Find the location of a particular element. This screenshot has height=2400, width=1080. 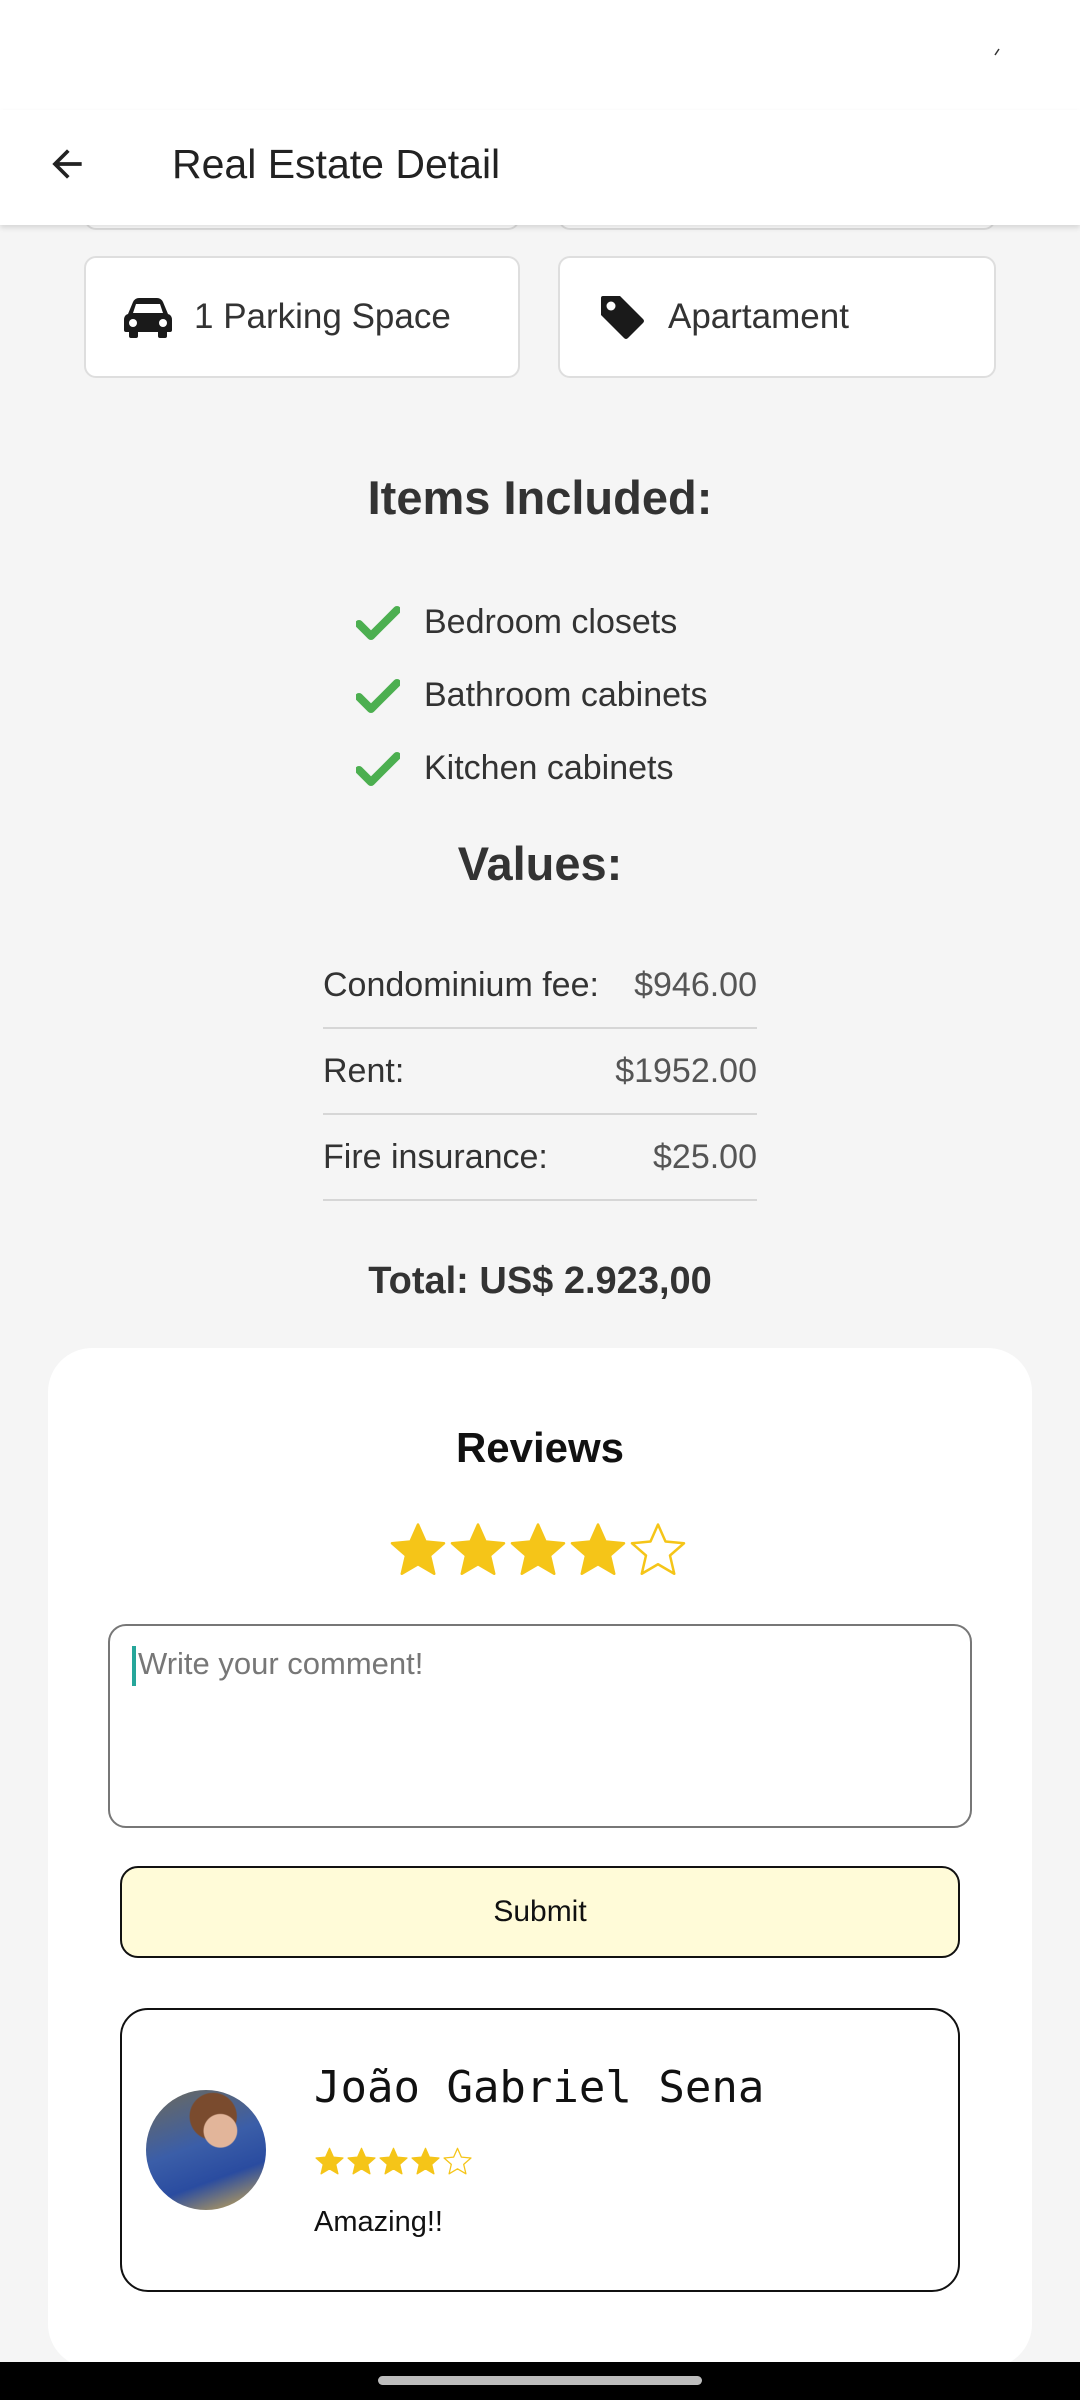

comment-input: Write your comment! is located at coordinates (540, 1726).